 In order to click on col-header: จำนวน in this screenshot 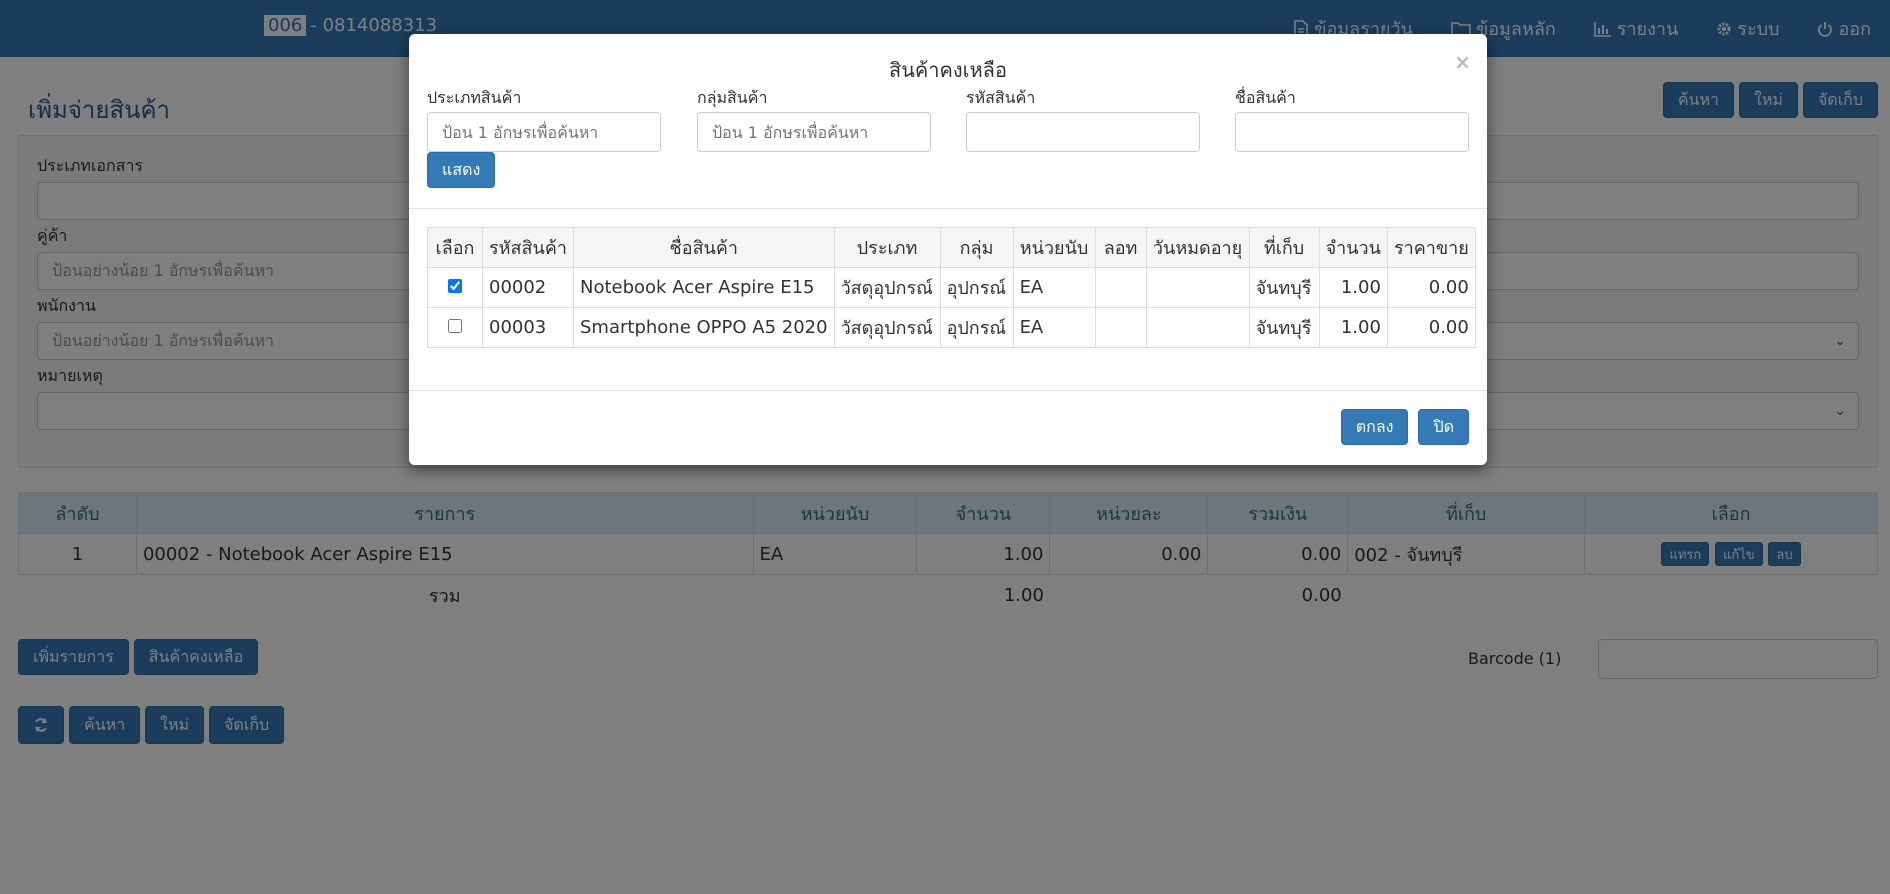, I will do `click(1353, 247)`.